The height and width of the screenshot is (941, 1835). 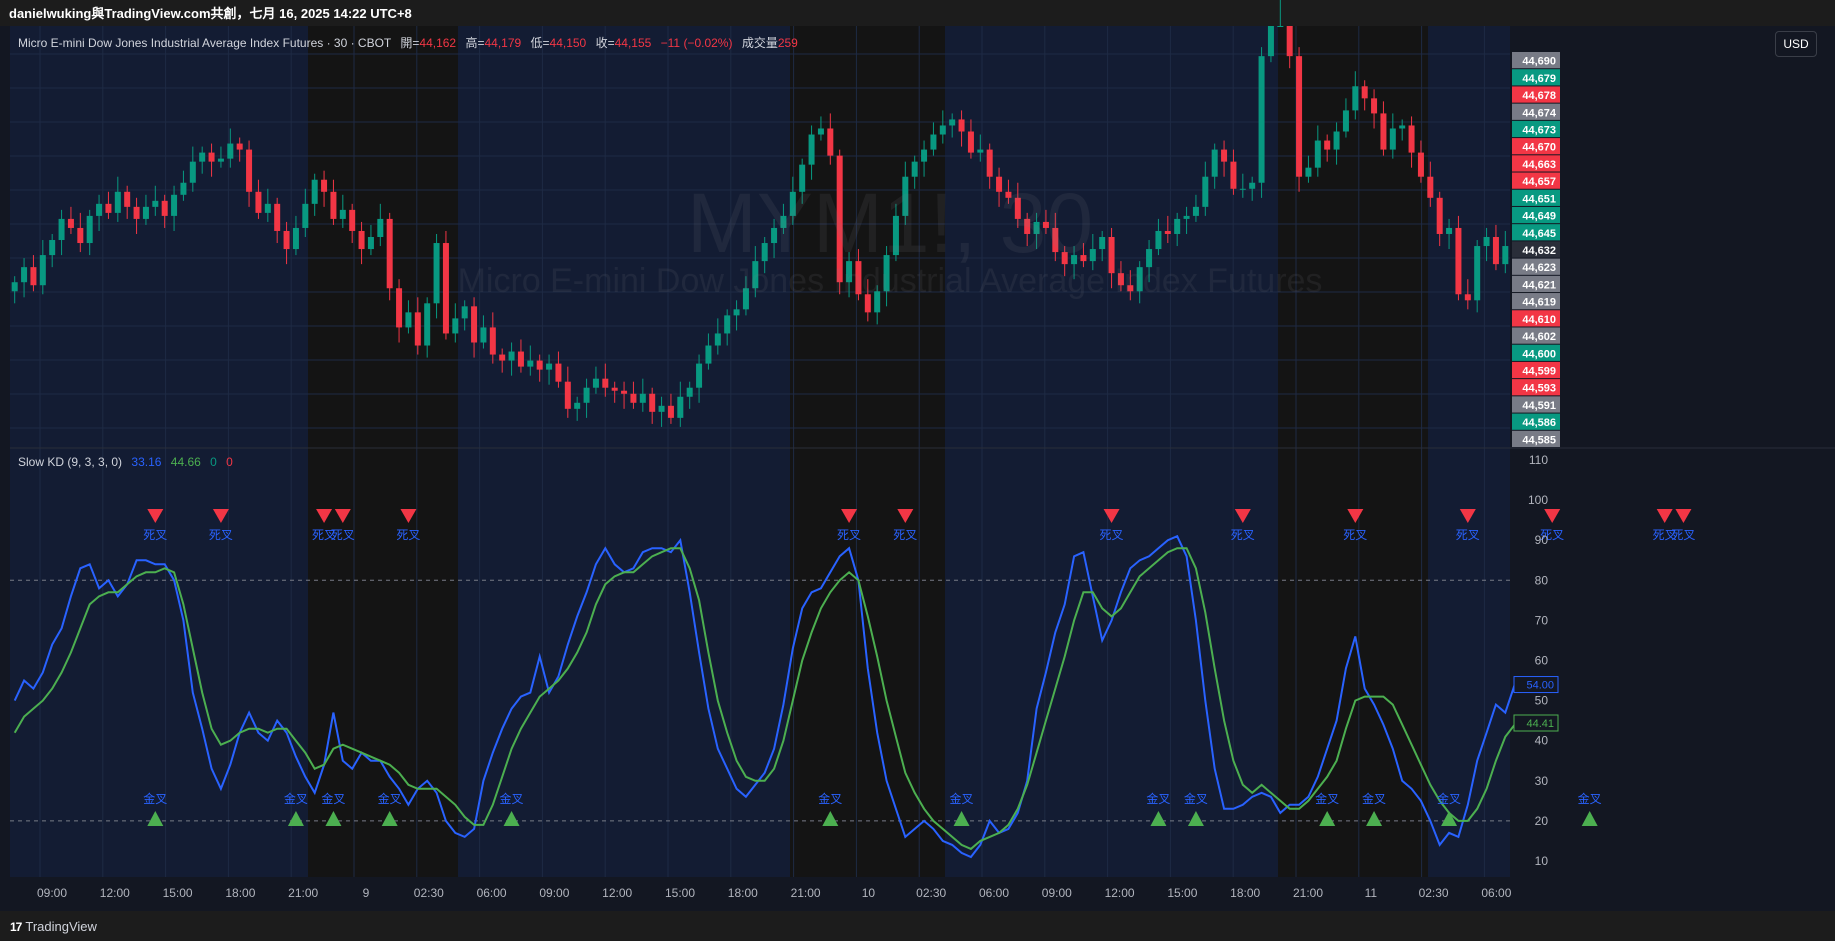 What do you see at coordinates (1434, 893) in the screenshot?
I see `time-axis-label: 02:30` at bounding box center [1434, 893].